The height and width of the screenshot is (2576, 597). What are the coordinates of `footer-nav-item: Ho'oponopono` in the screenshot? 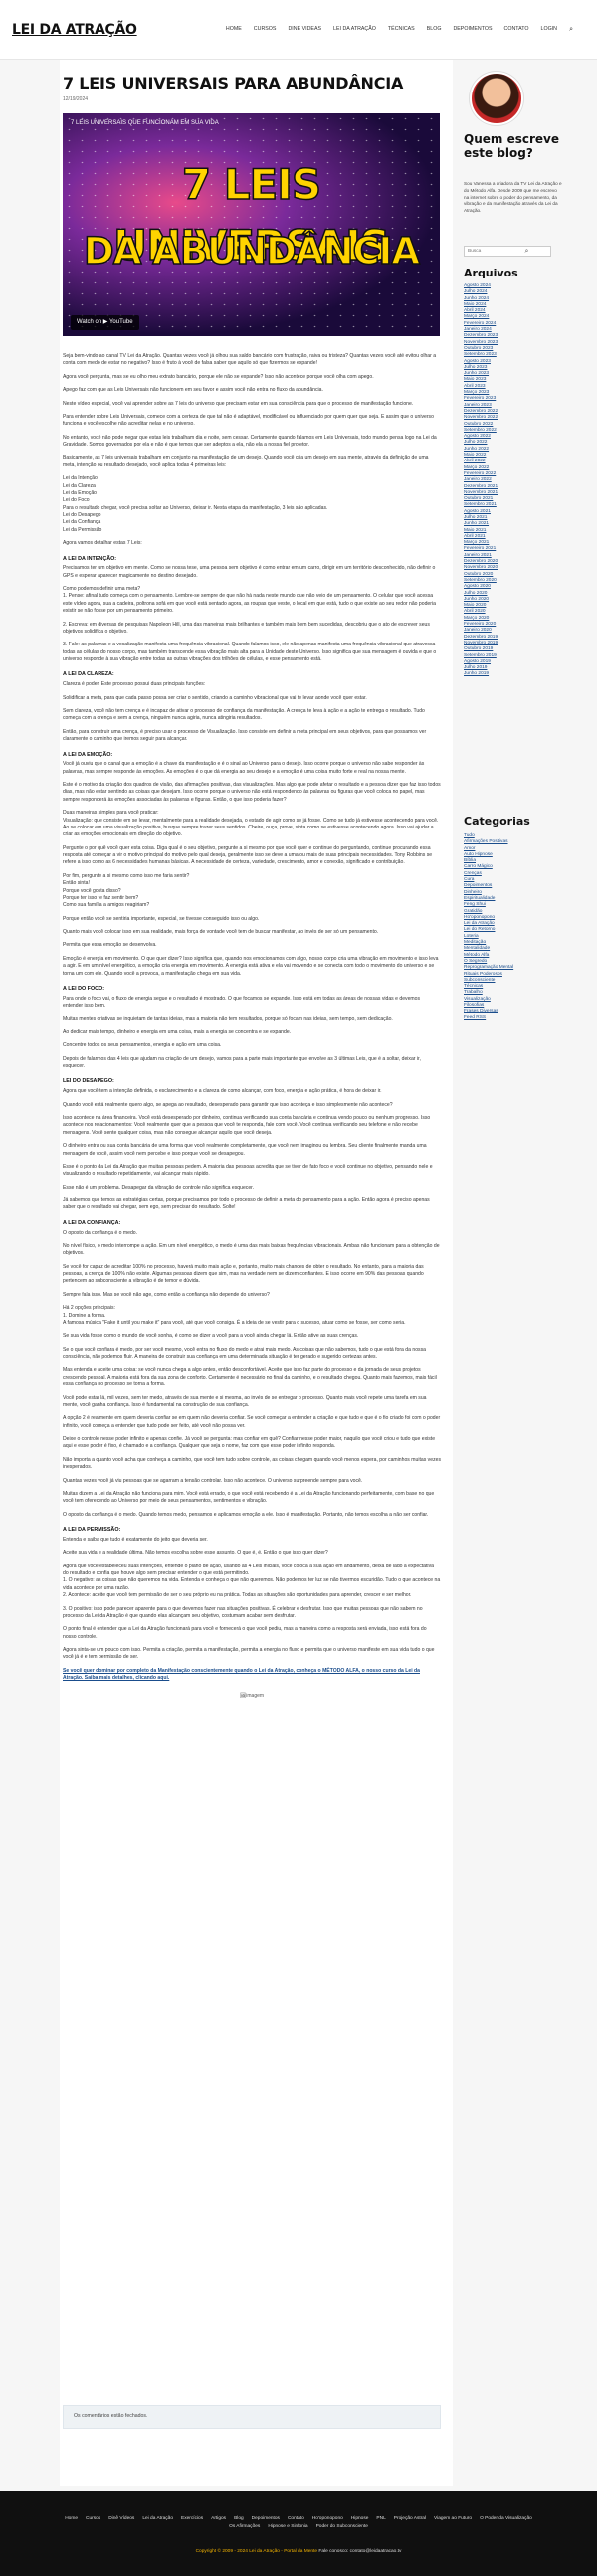 It's located at (327, 2519).